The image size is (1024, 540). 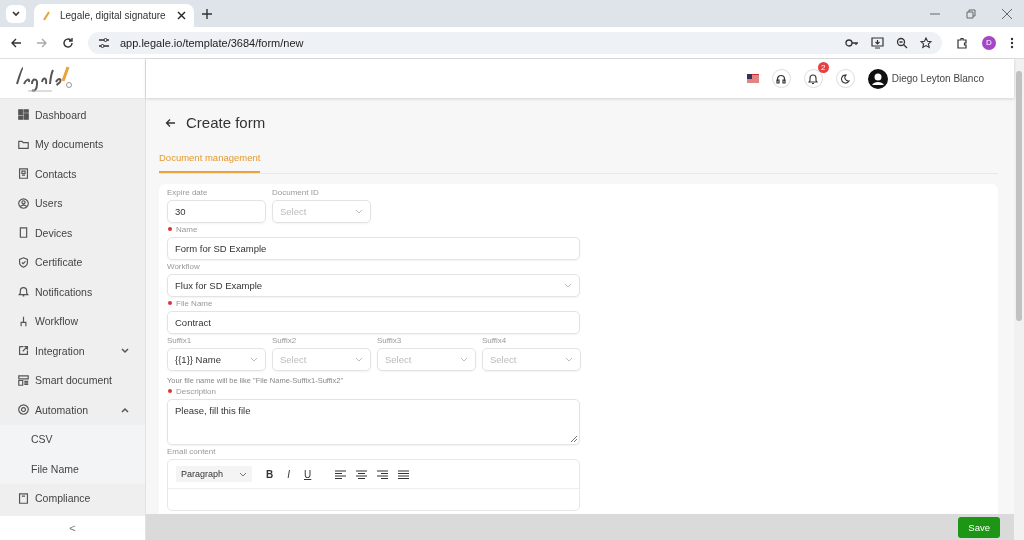 I want to click on moon-icon, so click(x=845, y=78).